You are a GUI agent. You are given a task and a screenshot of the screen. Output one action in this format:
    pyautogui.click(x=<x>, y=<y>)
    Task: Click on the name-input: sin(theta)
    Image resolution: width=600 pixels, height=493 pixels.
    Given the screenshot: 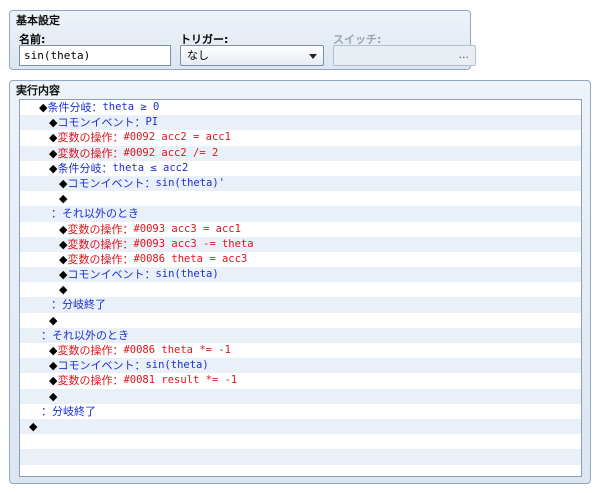 What is the action you would take?
    pyautogui.click(x=95, y=55)
    